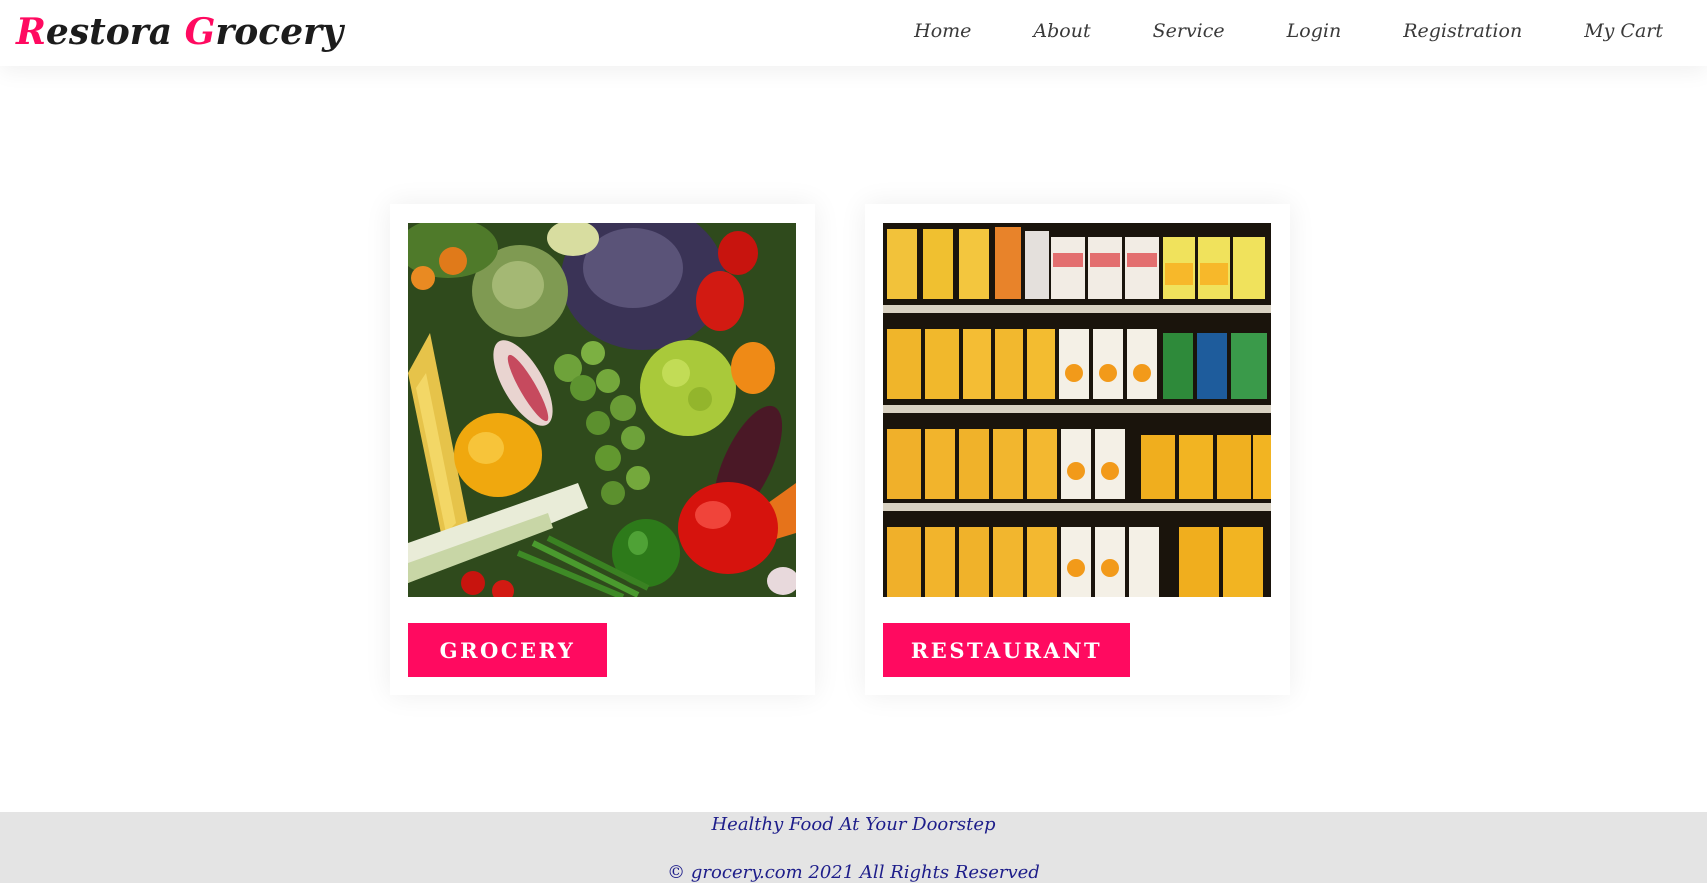 This screenshot has width=1707, height=883. I want to click on nav-link-home: Home, so click(942, 31).